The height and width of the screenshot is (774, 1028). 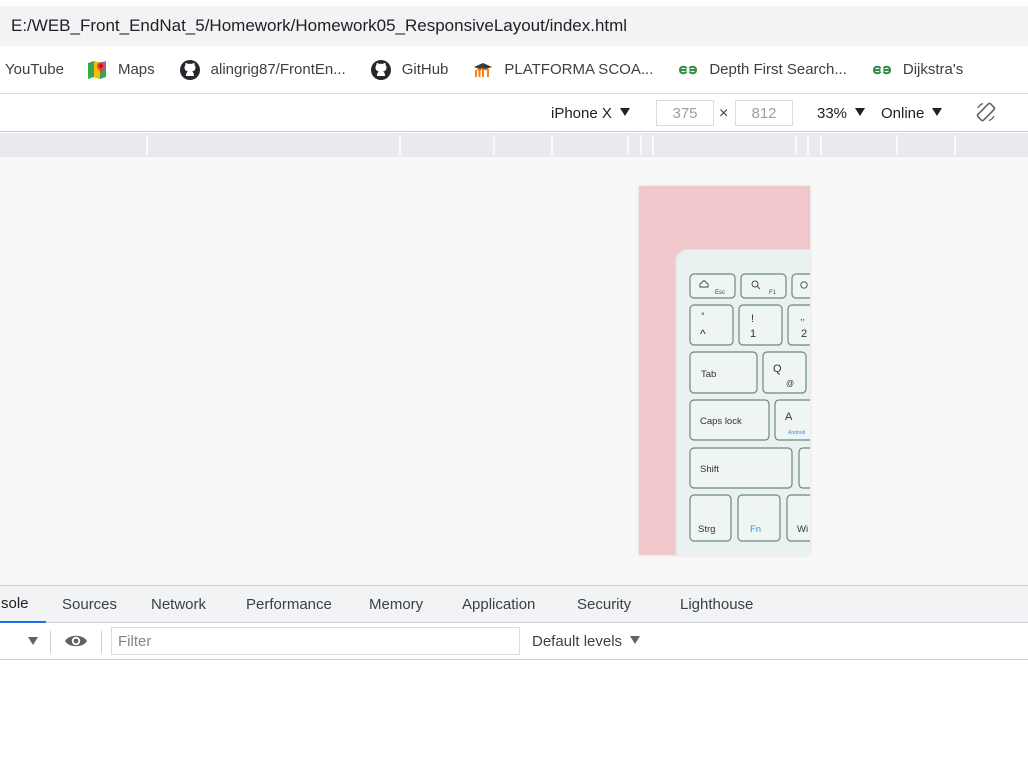 What do you see at coordinates (933, 69) in the screenshot?
I see `bookmark-label: Dijkstra's` at bounding box center [933, 69].